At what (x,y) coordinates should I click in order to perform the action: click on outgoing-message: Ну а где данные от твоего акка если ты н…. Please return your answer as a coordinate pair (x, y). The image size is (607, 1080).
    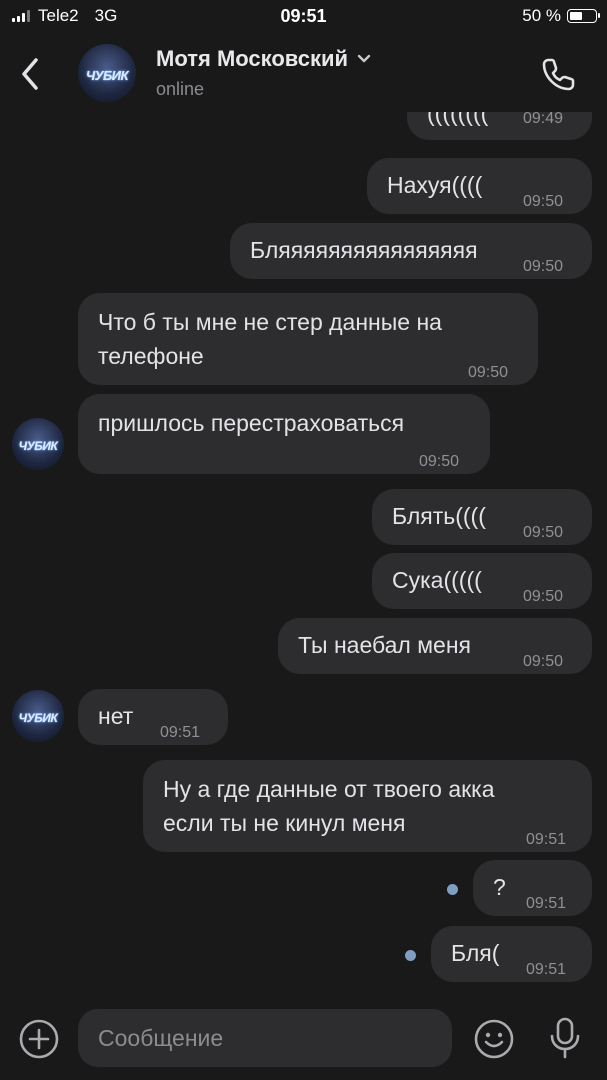
    Looking at the image, I should click on (367, 806).